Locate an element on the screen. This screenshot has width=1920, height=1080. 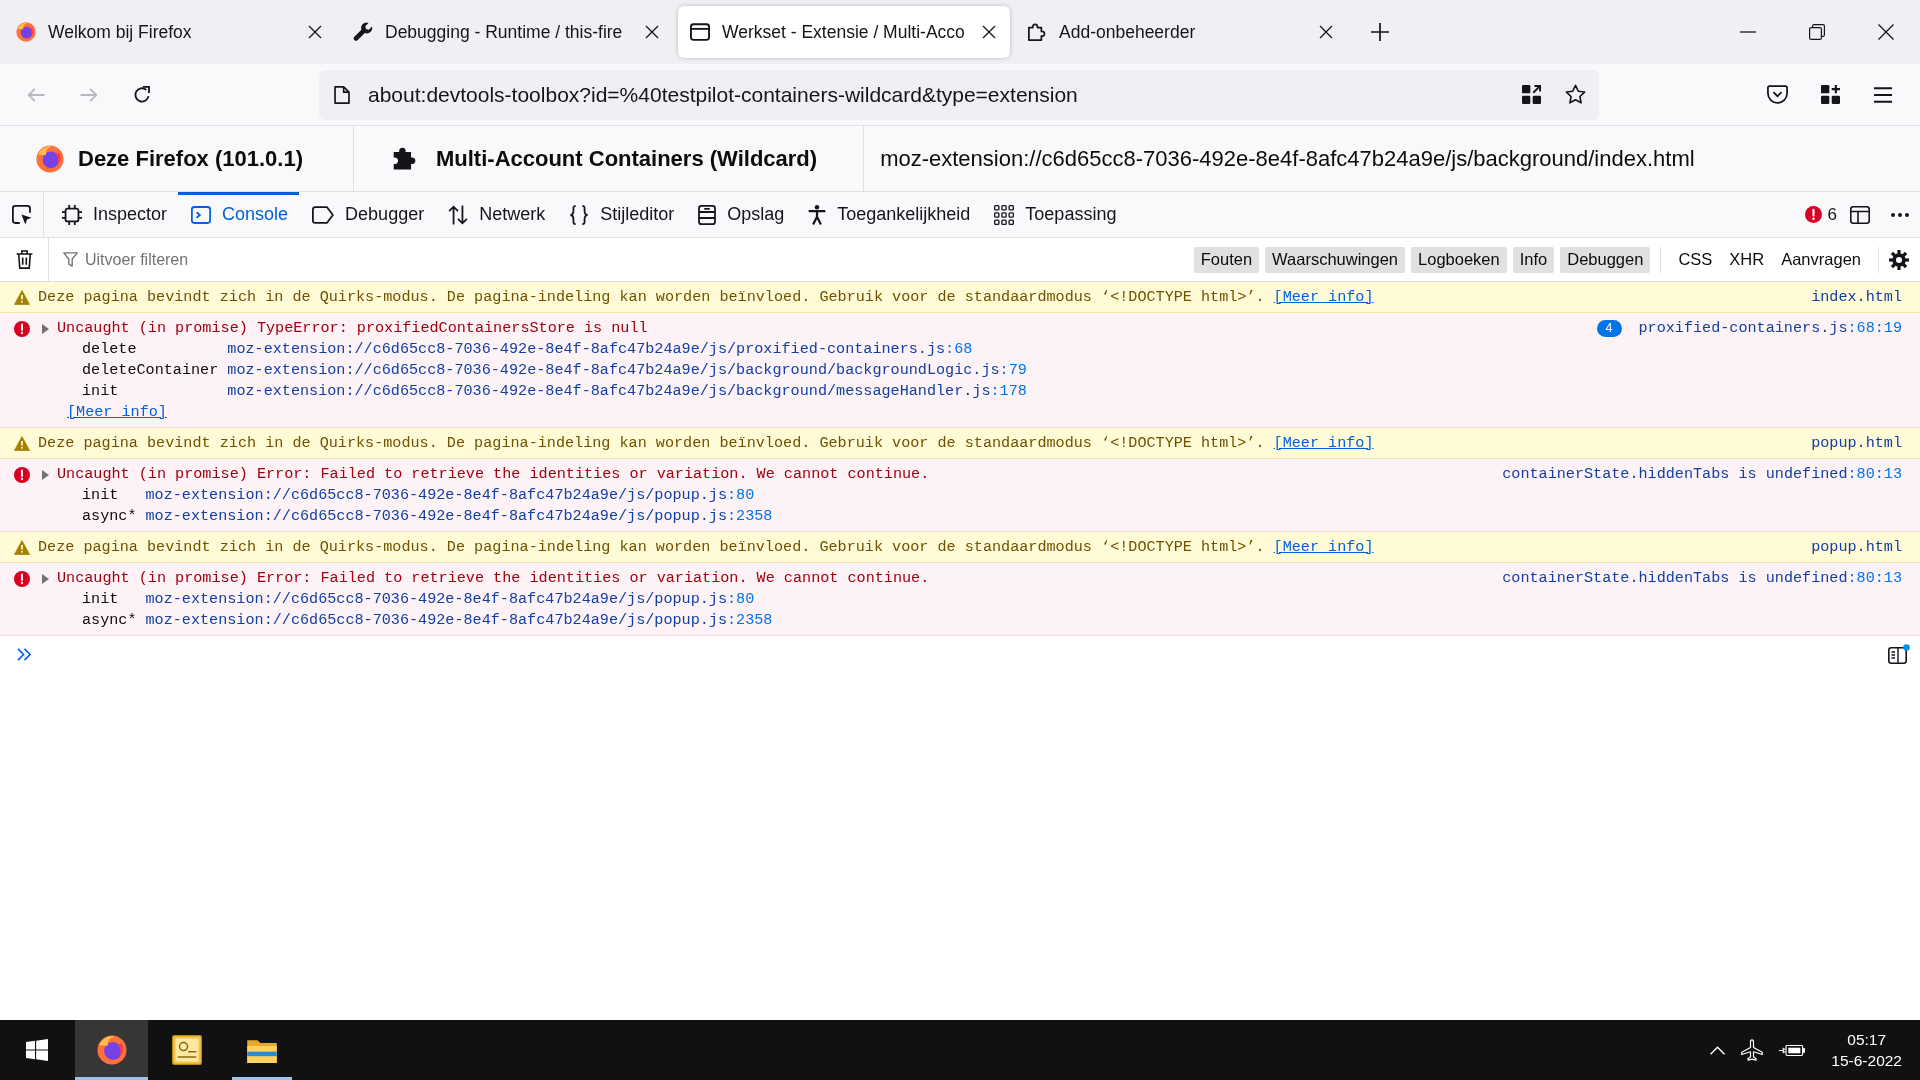
browser-logo-icon is located at coordinates (50, 158).